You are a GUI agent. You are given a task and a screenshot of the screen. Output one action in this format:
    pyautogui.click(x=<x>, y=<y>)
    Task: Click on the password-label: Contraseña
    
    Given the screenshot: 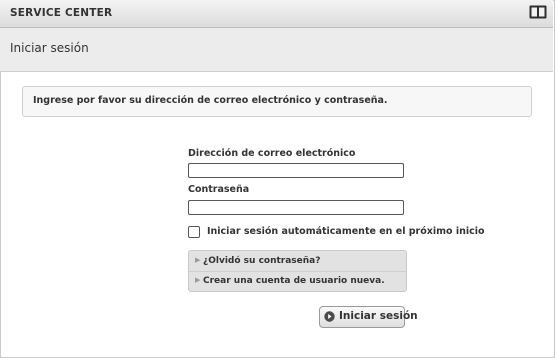 What is the action you would take?
    pyautogui.click(x=219, y=189)
    